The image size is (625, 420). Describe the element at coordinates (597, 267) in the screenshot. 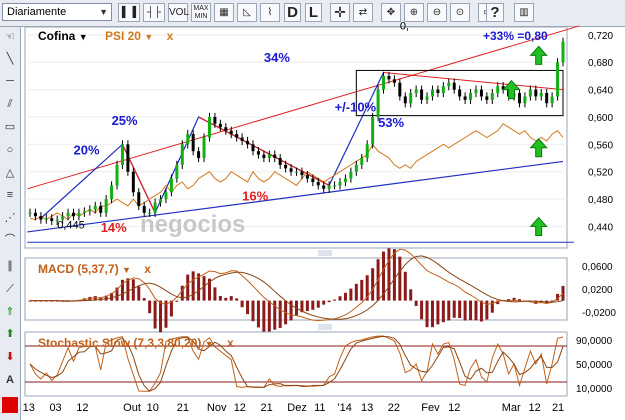

I see `macd-tick-label: 0,0600` at that location.